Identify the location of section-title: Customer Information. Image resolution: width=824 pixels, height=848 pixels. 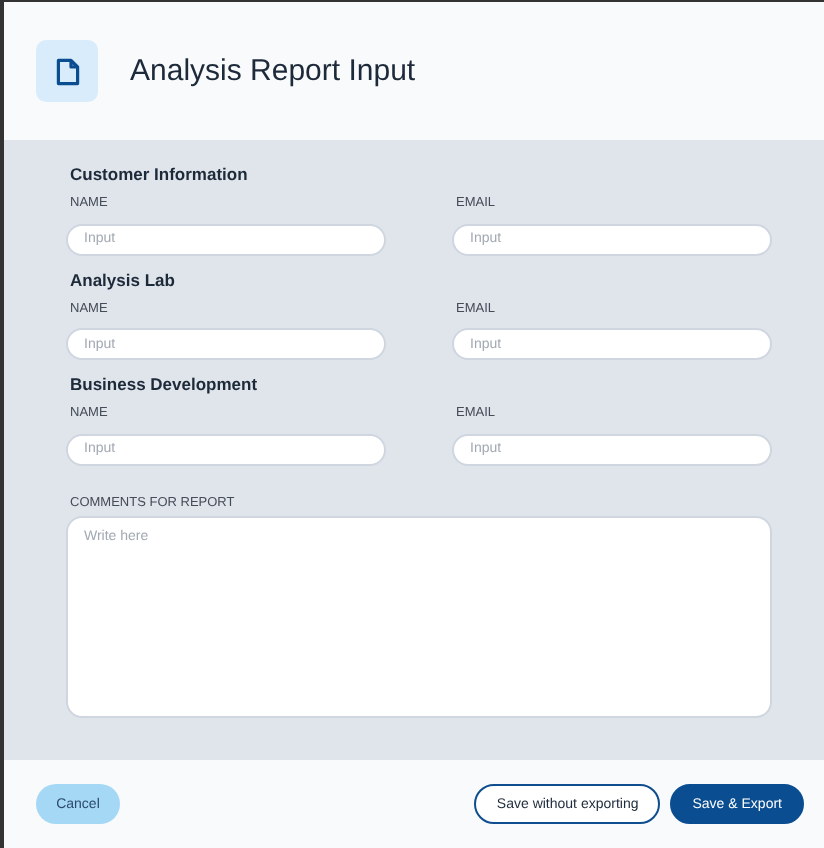
(160, 174).